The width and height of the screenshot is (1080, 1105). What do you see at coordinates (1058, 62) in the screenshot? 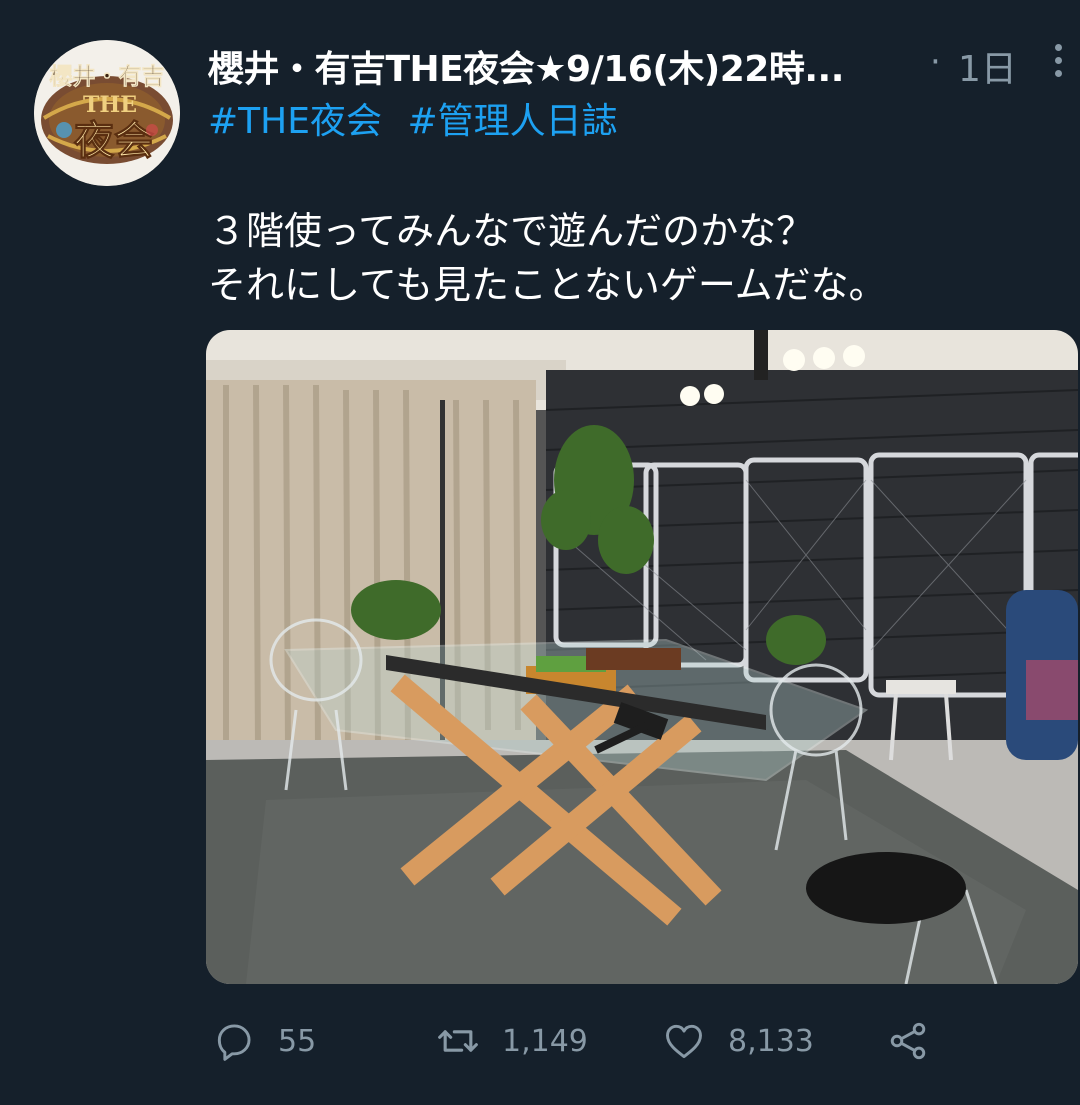
I see `more-options-icon` at bounding box center [1058, 62].